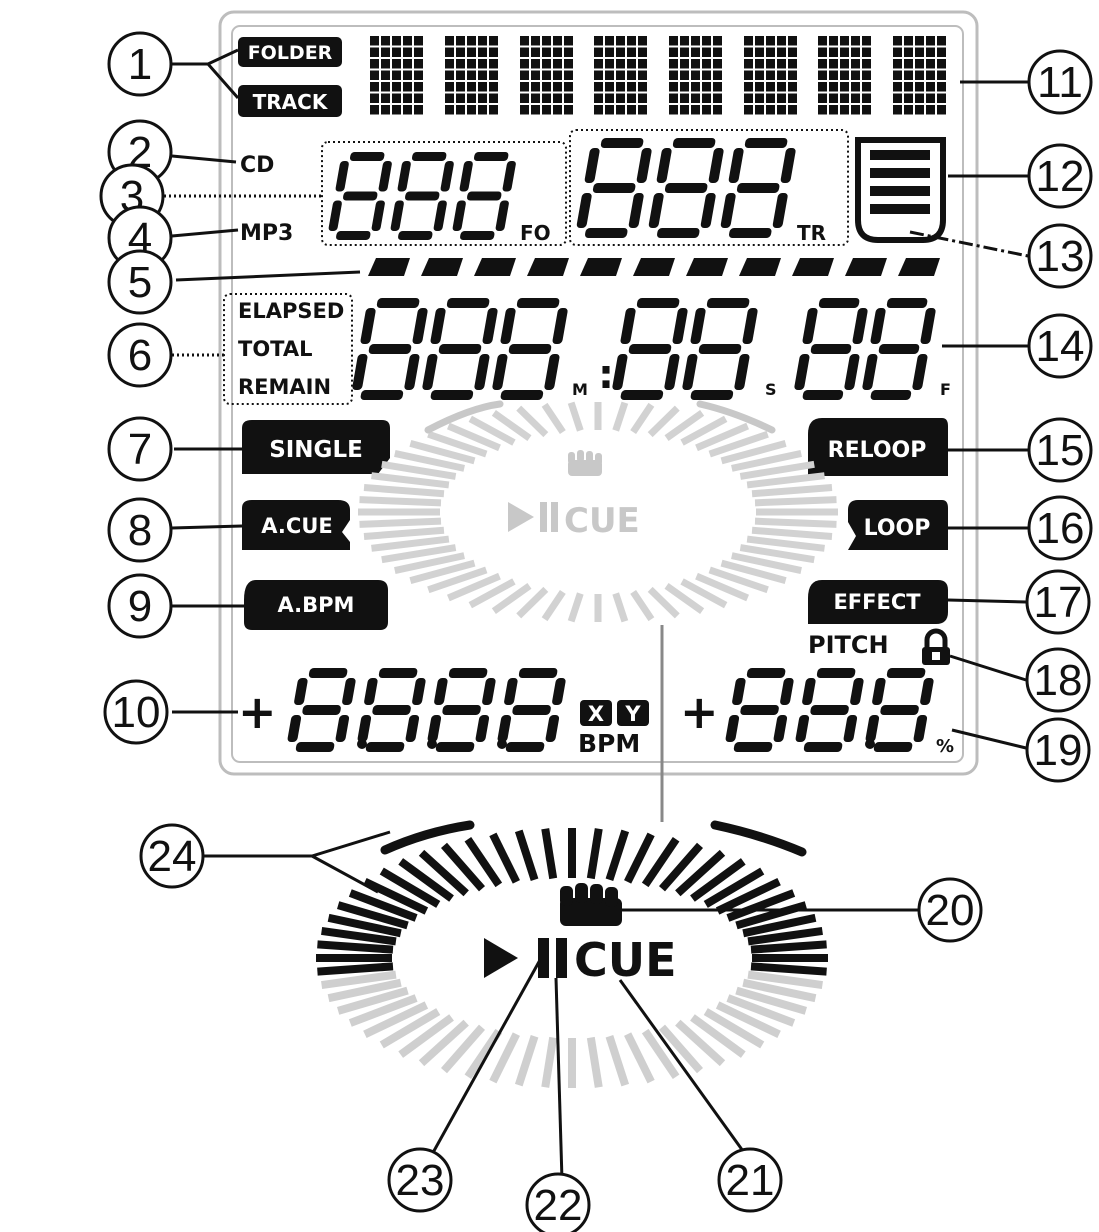  I want to click on callout-number: 10, so click(136, 712).